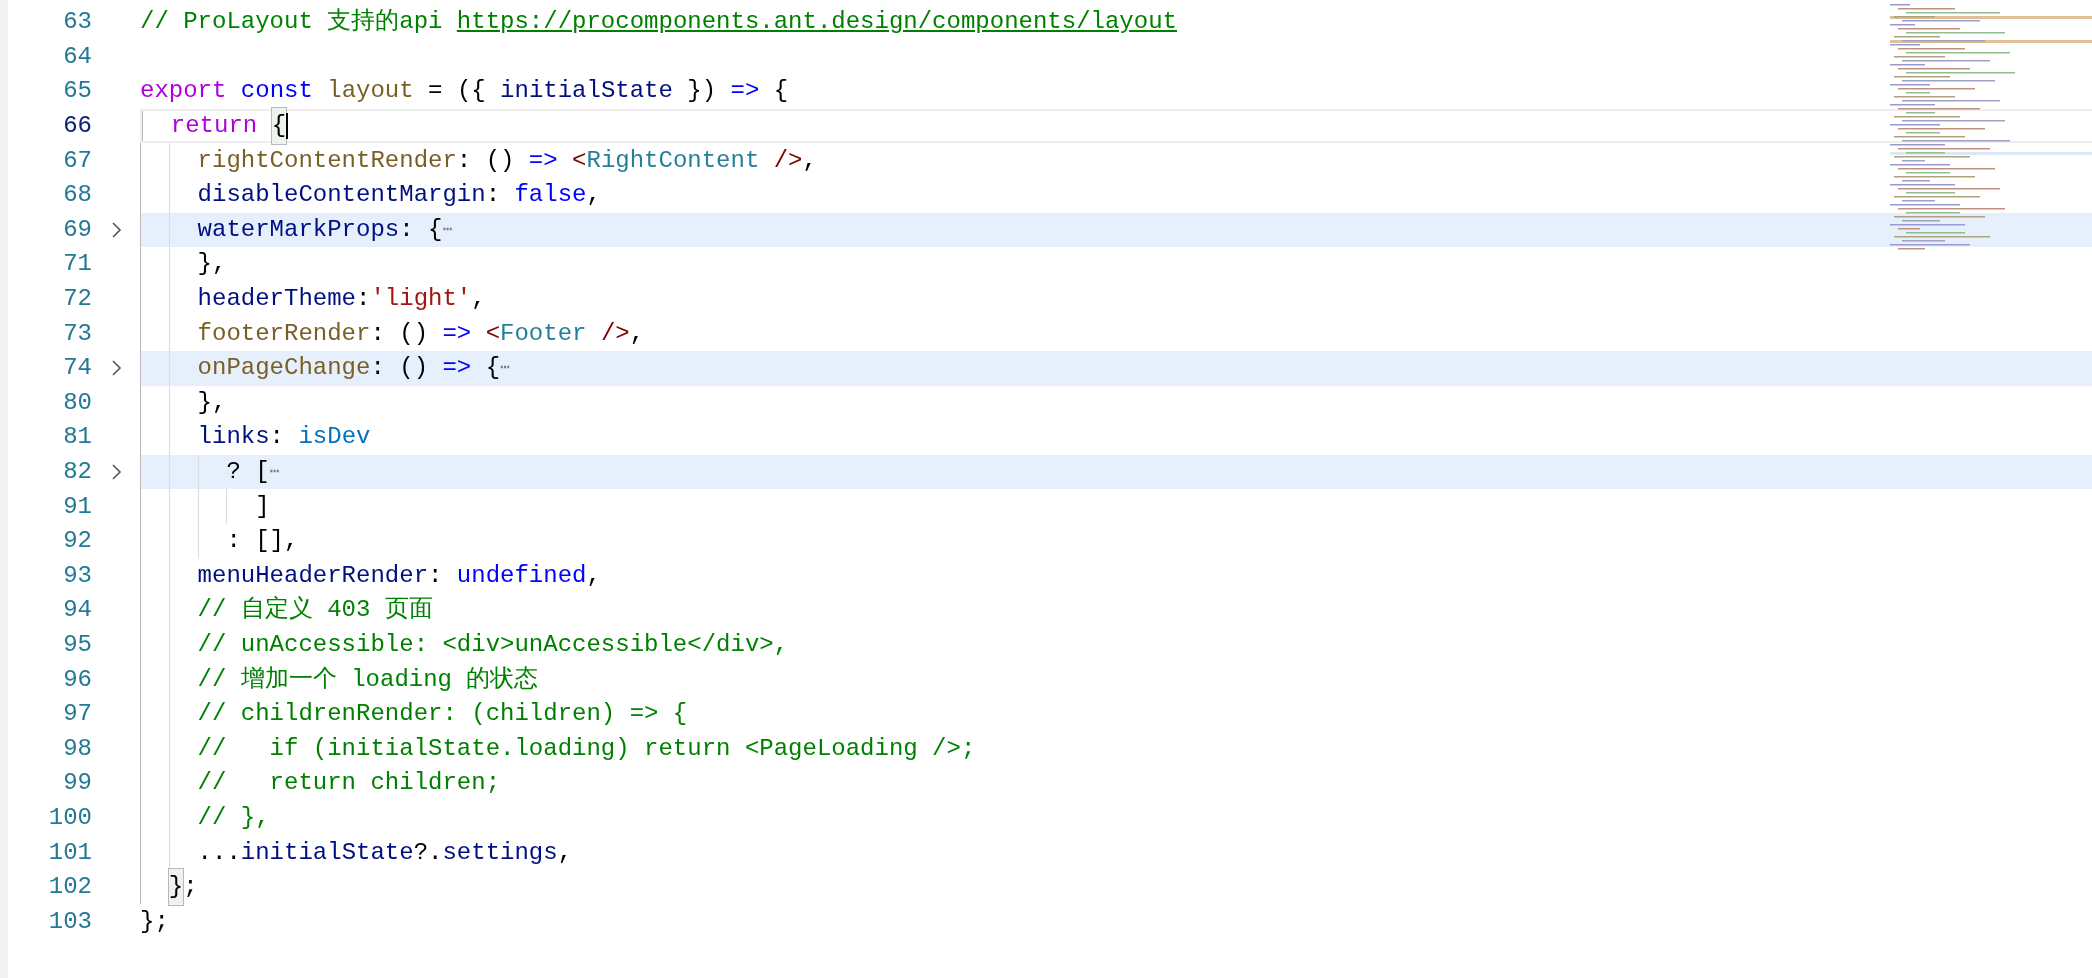 The image size is (2092, 978). I want to click on line-number: 68, so click(77, 195).